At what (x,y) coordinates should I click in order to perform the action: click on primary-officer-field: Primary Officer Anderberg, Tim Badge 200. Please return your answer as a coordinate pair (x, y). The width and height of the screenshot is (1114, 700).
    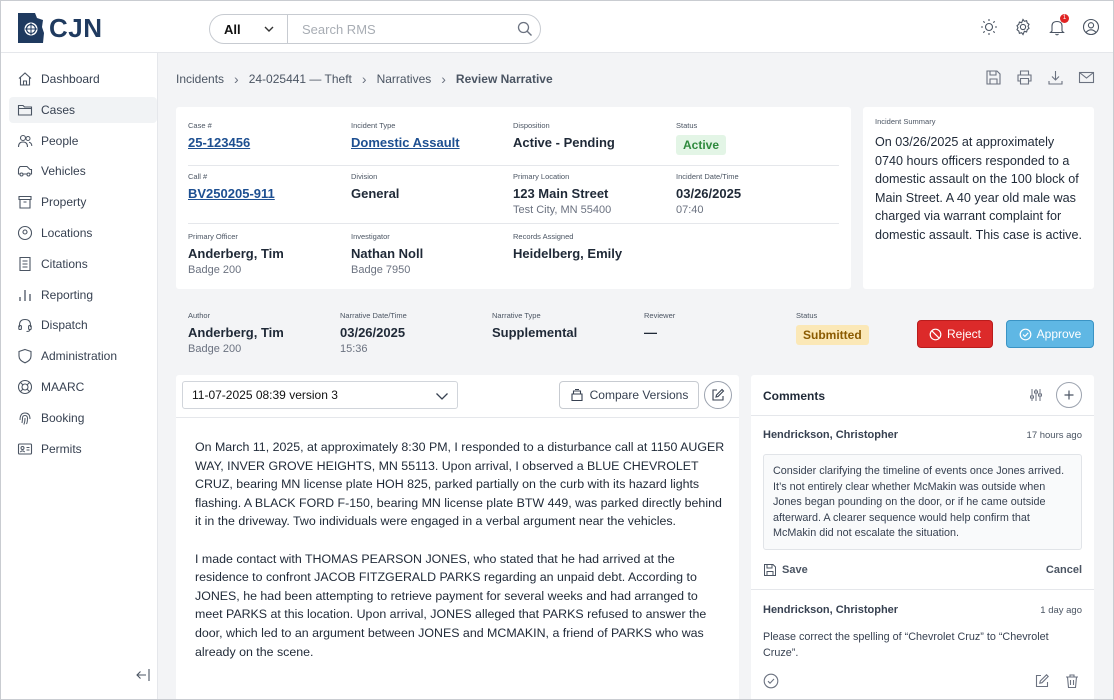
    Looking at the image, I should click on (236, 254).